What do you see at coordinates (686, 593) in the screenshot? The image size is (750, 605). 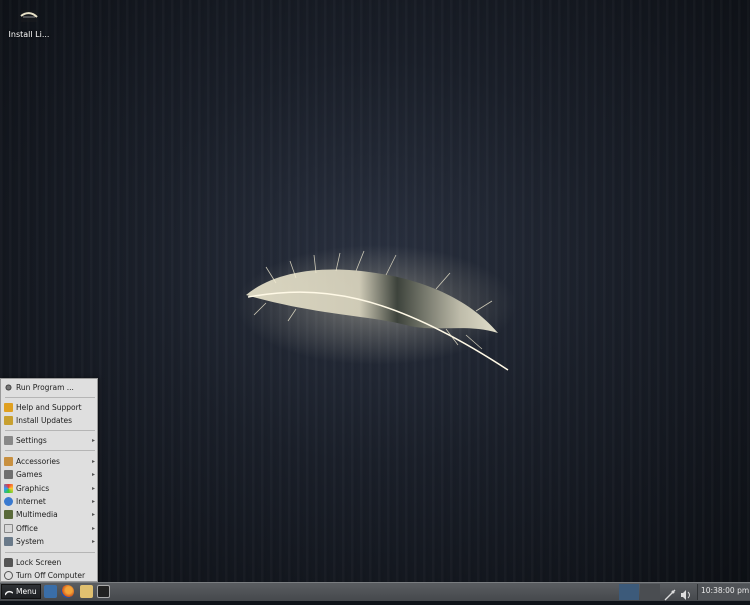 I see `volume-icon` at bounding box center [686, 593].